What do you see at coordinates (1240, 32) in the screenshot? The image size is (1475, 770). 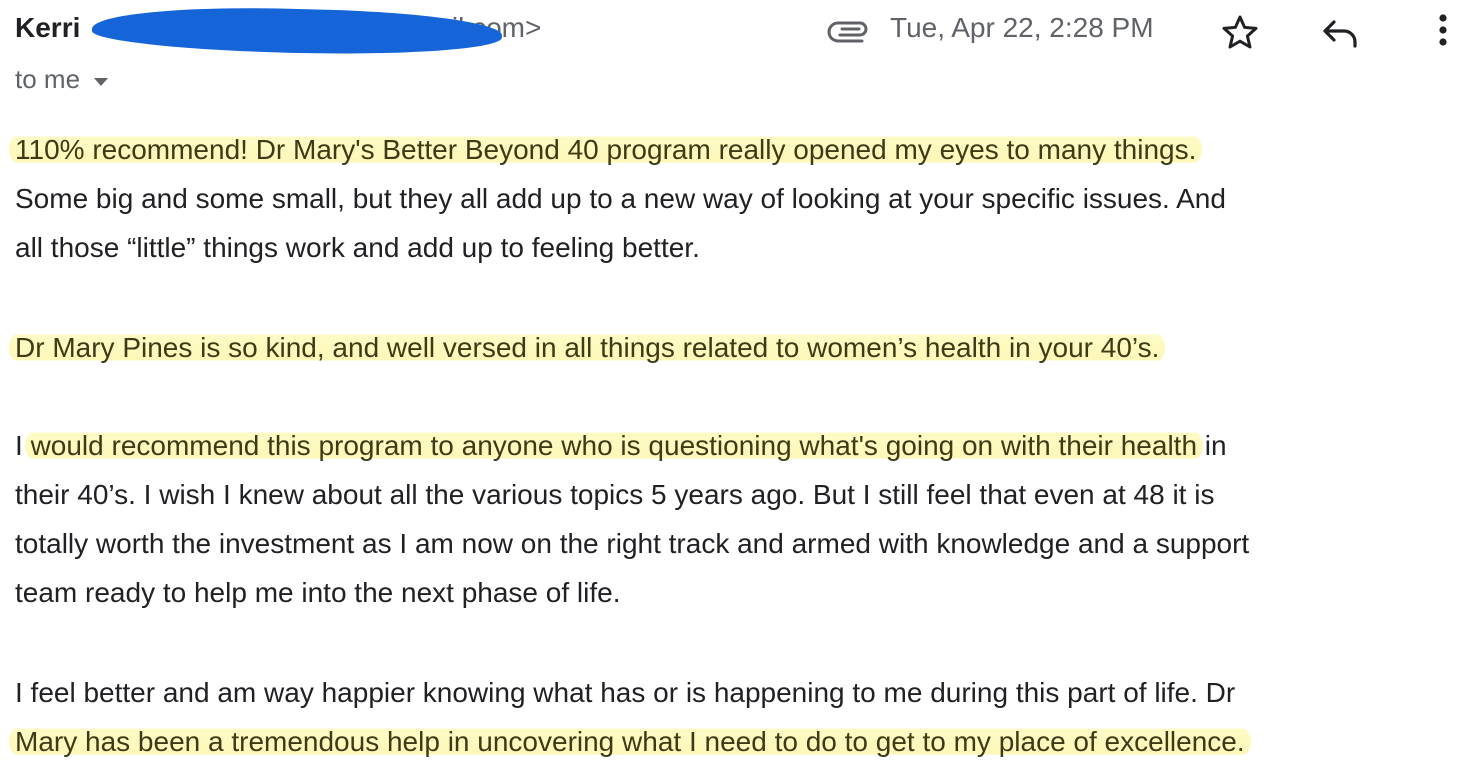 I see `star-icon` at bounding box center [1240, 32].